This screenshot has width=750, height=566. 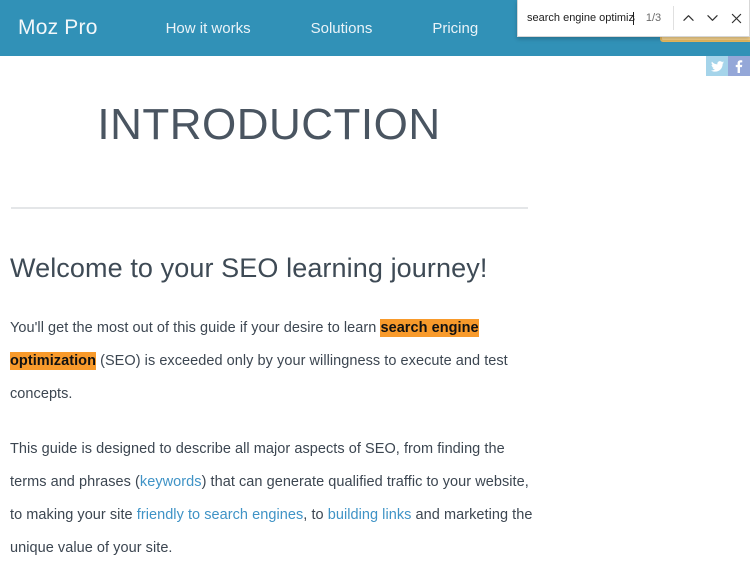 What do you see at coordinates (688, 18) in the screenshot?
I see `find-previous-button` at bounding box center [688, 18].